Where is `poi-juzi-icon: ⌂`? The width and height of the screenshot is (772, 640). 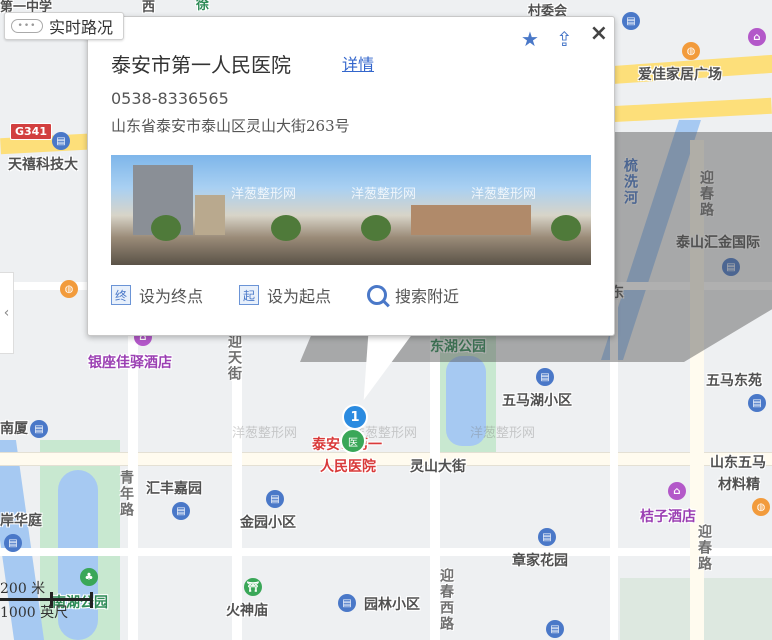 poi-juzi-icon: ⌂ is located at coordinates (677, 491).